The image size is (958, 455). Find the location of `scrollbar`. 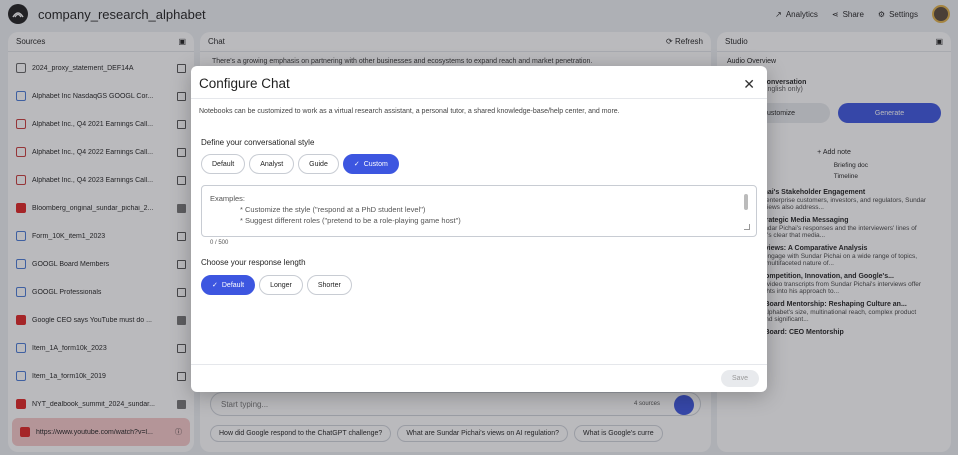

scrollbar is located at coordinates (746, 202).